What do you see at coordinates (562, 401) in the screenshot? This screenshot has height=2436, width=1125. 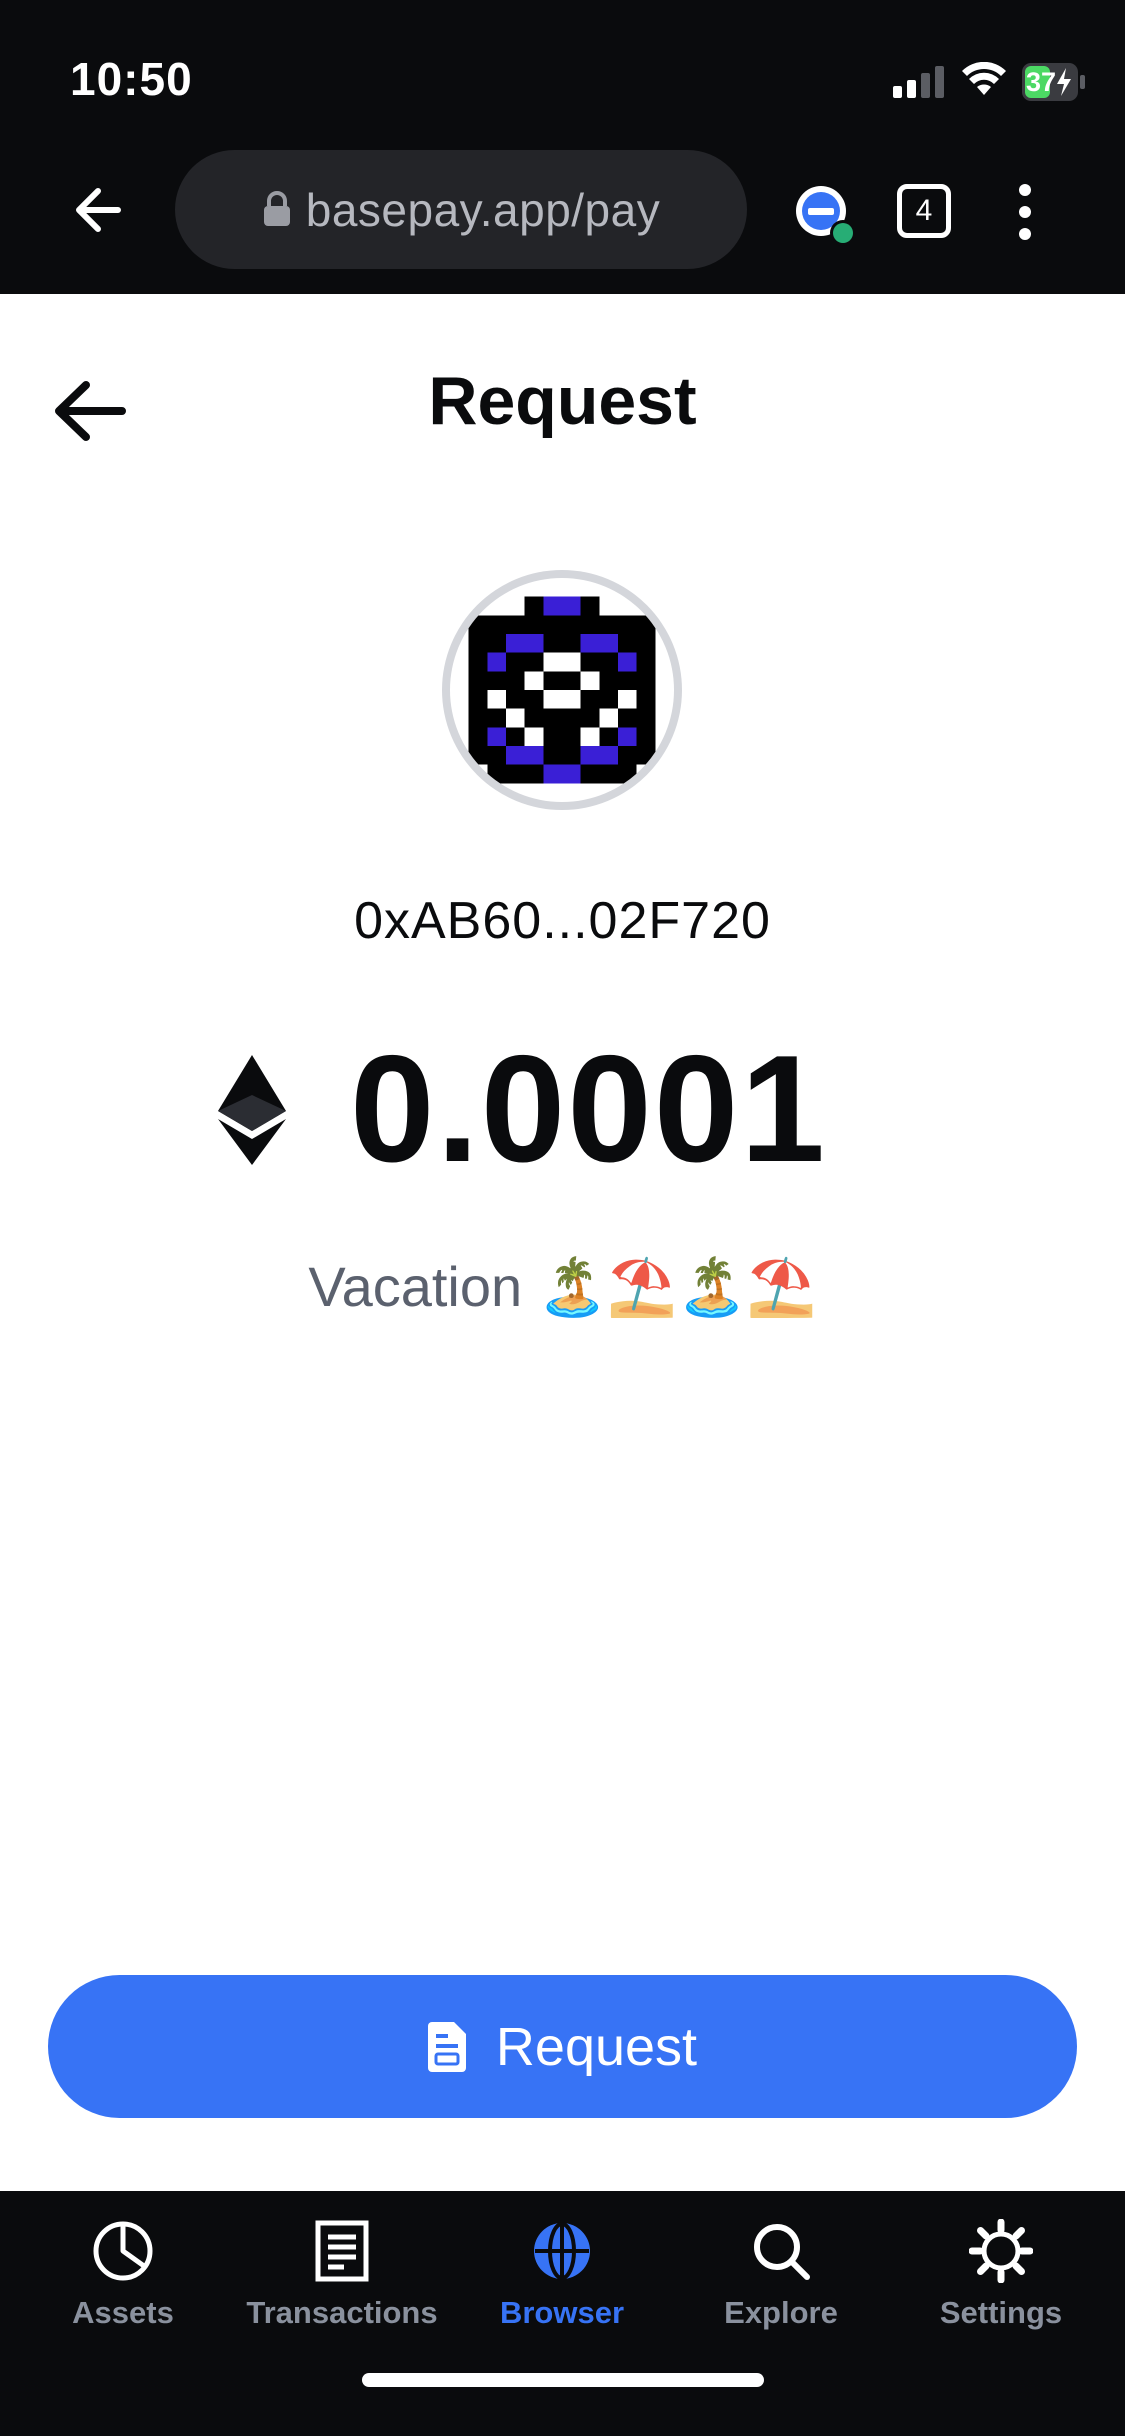 I see `page-title: Request` at bounding box center [562, 401].